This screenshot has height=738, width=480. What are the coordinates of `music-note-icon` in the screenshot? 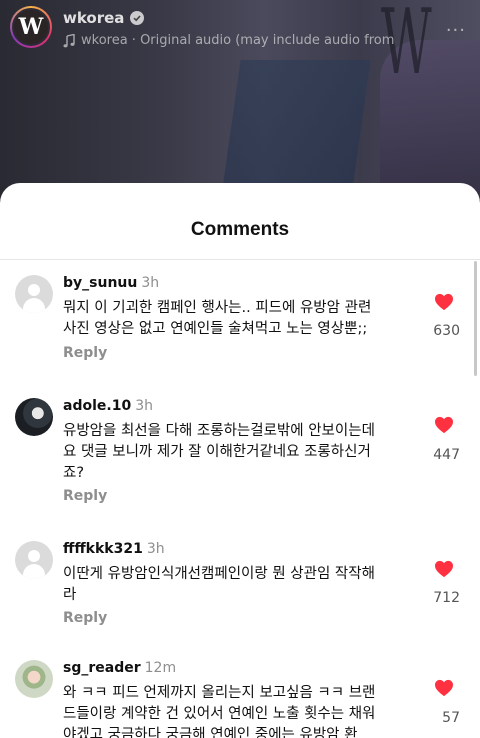 It's located at (69, 40).